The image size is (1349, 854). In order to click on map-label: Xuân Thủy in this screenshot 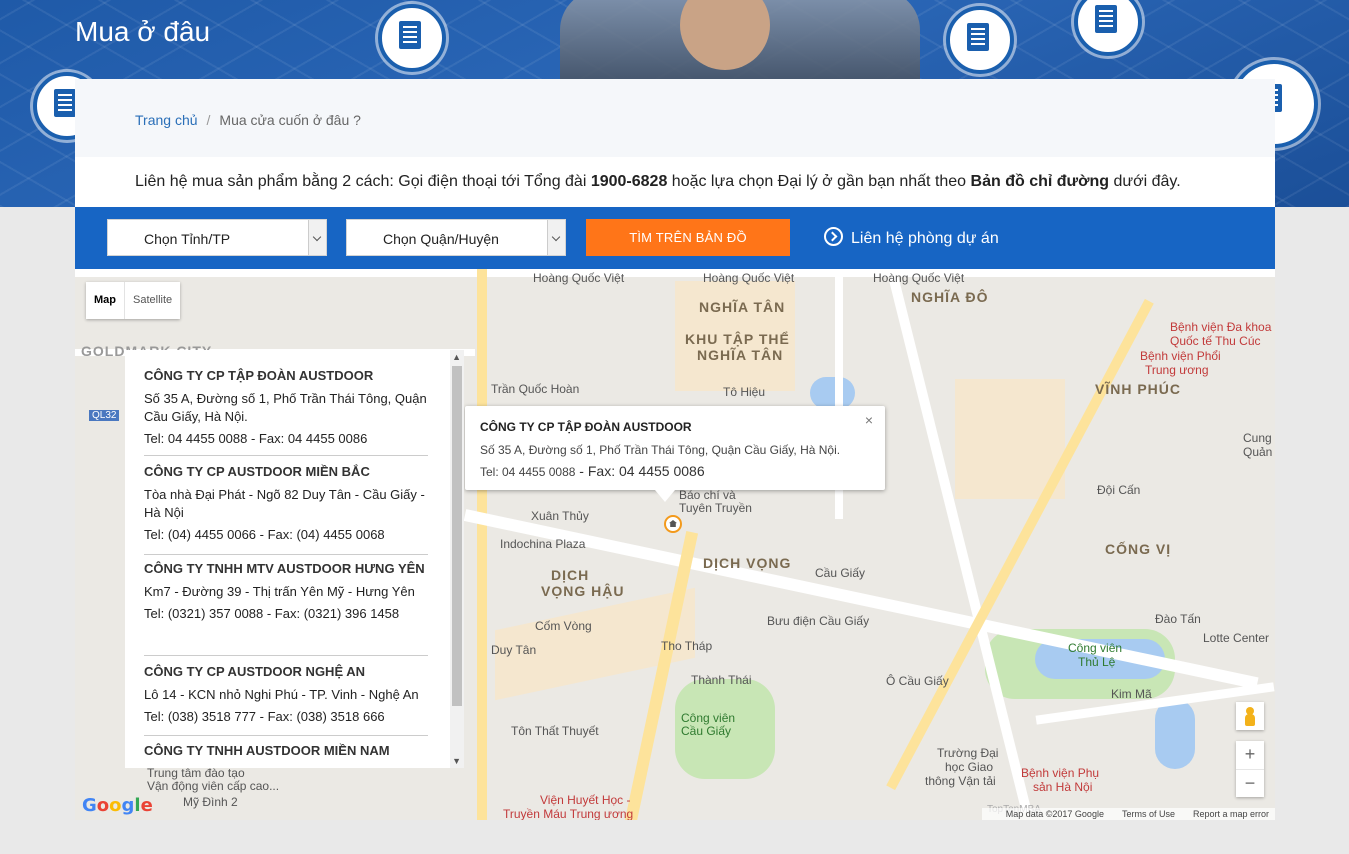, I will do `click(560, 516)`.